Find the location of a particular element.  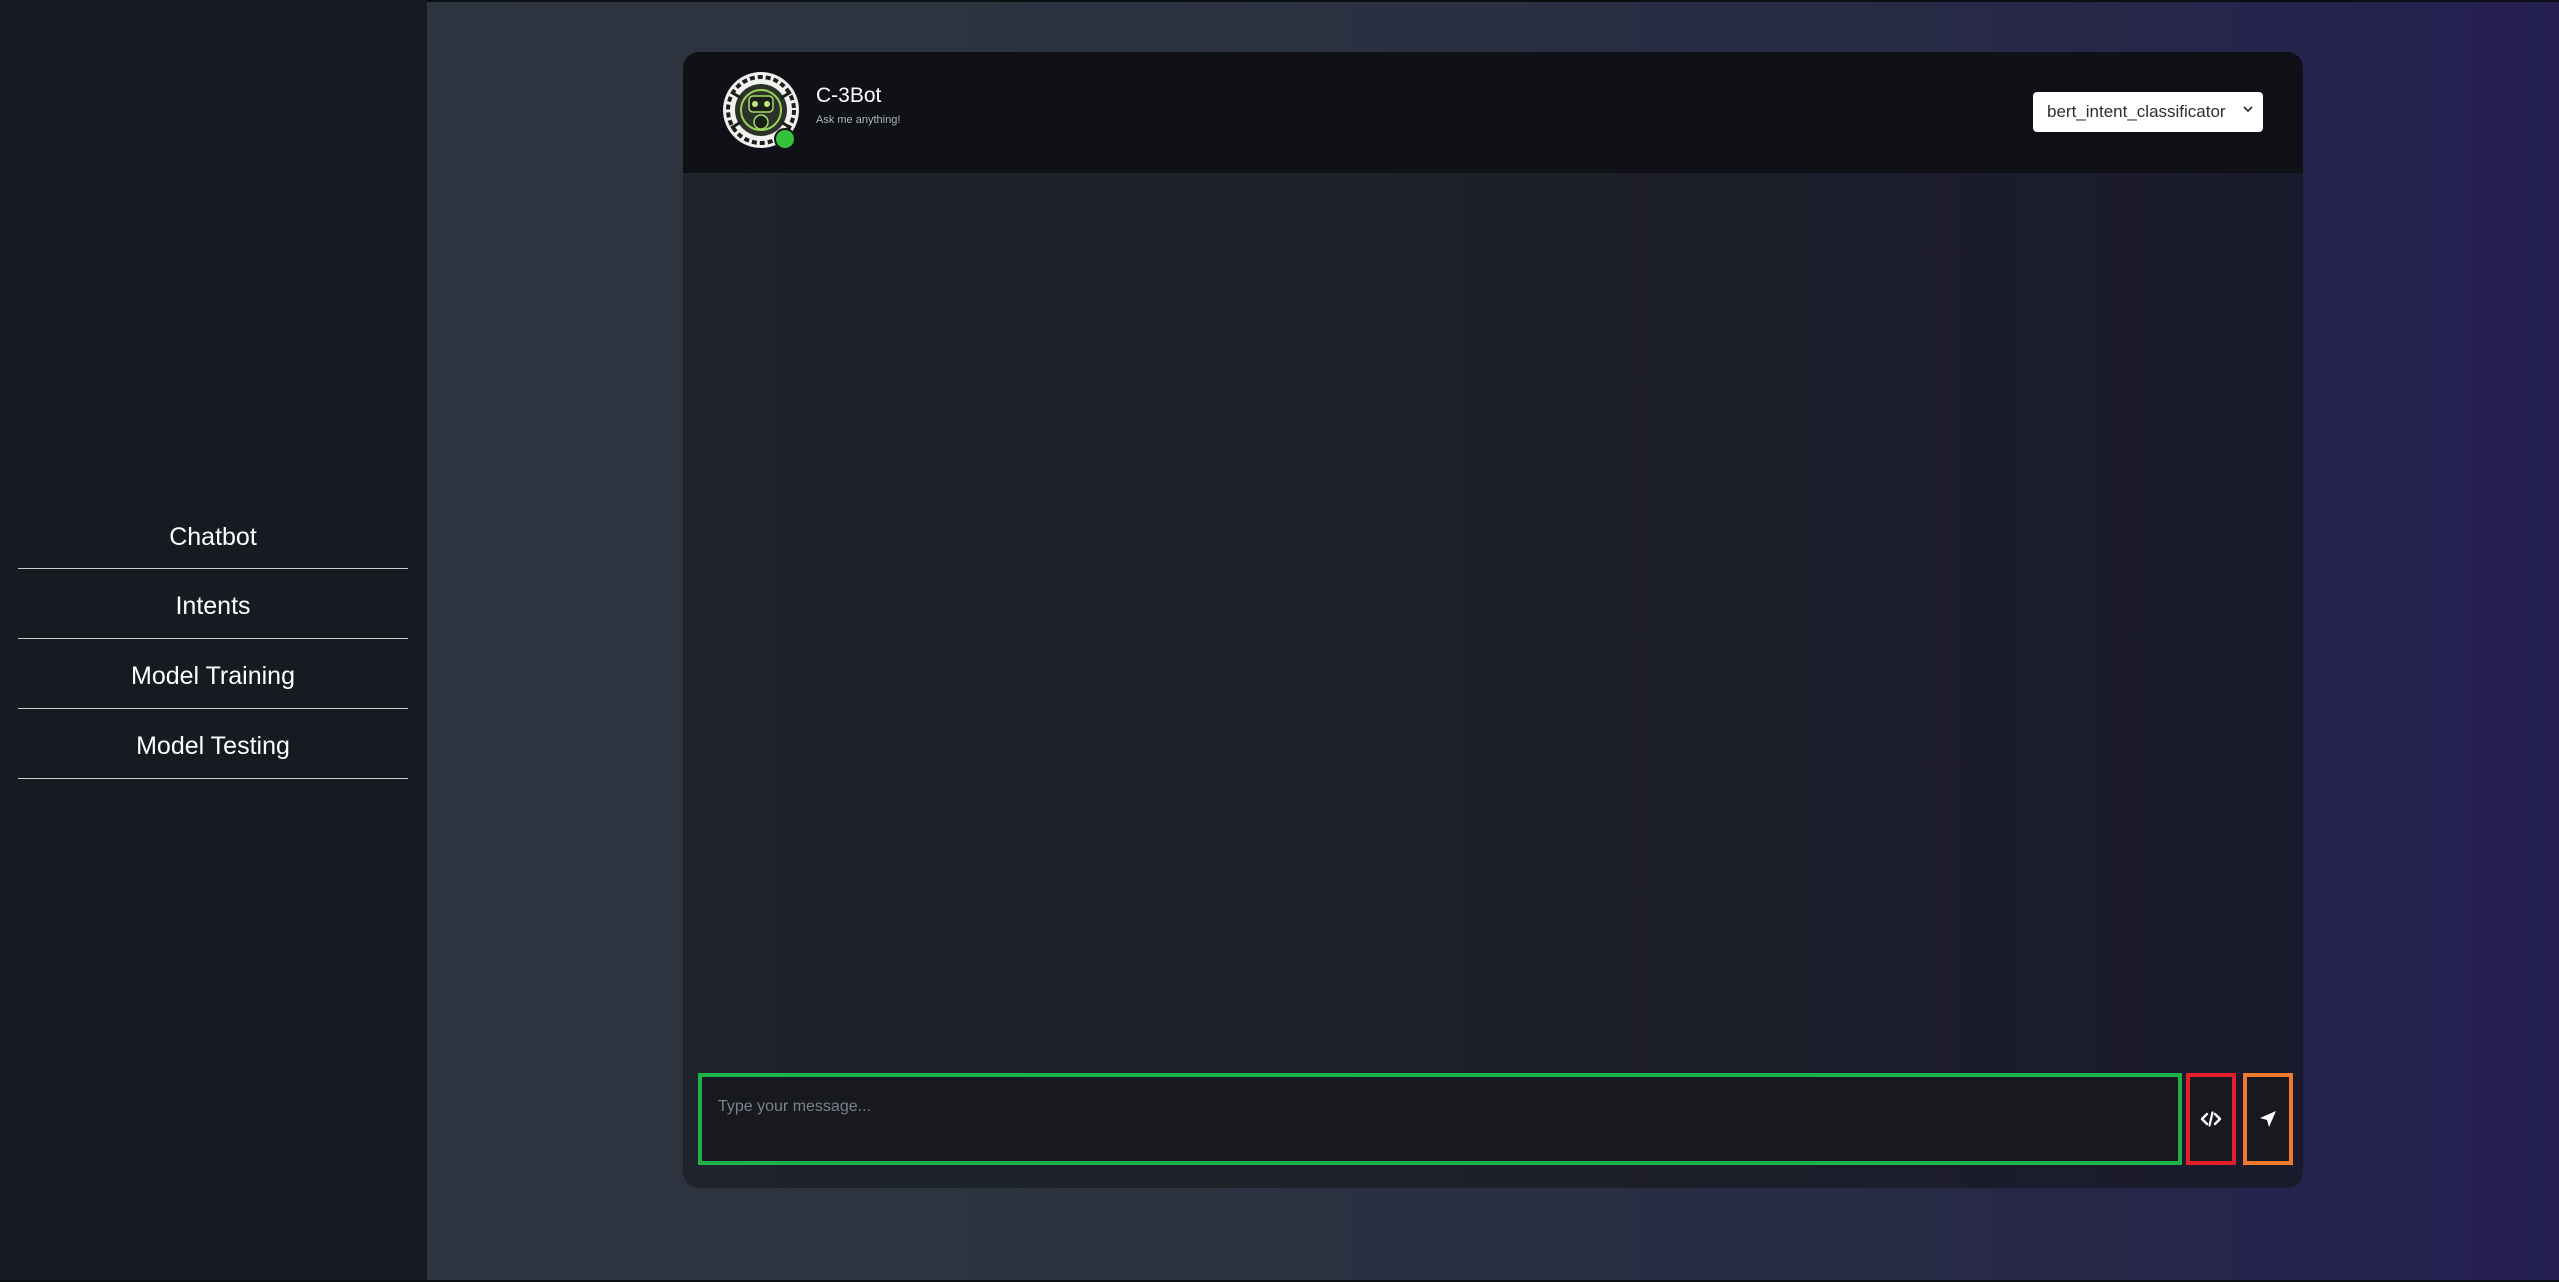

code-button is located at coordinates (2211, 1119).